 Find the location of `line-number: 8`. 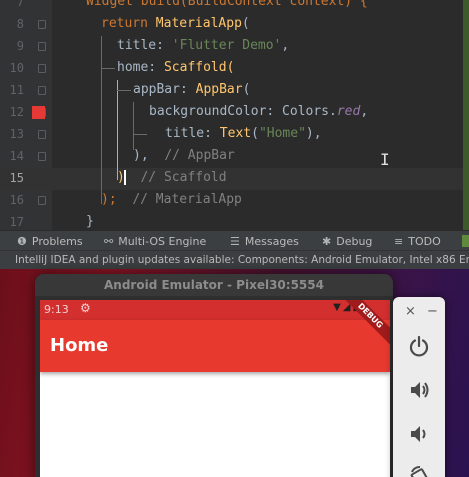

line-number: 8 is located at coordinates (20, 24).